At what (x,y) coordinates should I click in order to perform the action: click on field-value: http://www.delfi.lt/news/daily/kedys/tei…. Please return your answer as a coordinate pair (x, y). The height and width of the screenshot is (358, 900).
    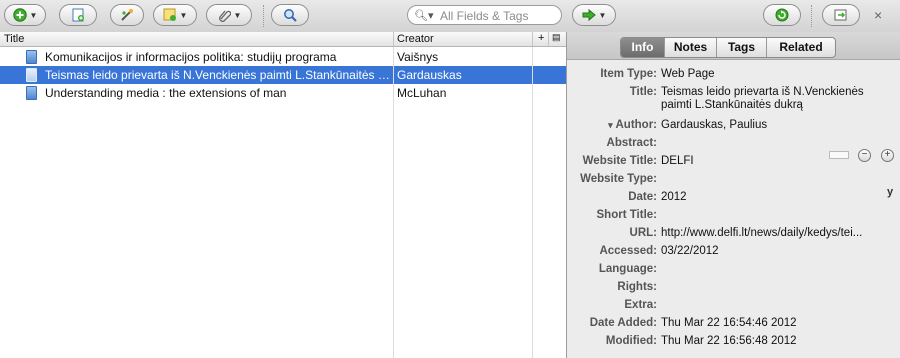
    Looking at the image, I should click on (761, 233).